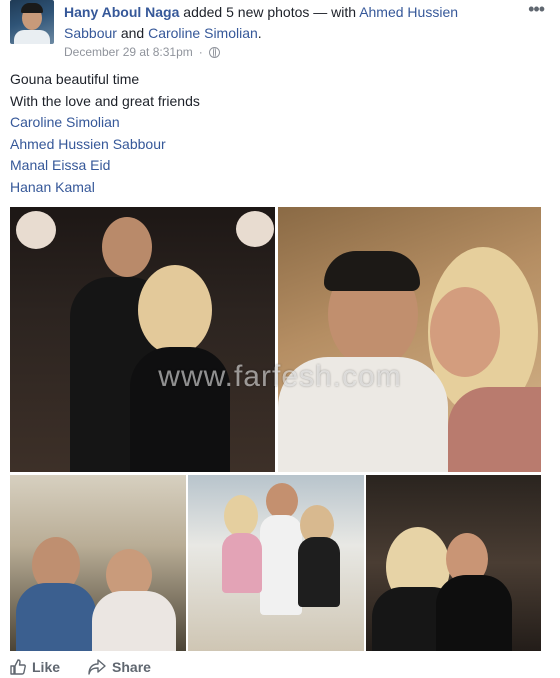 Image resolution: width=560 pixels, height=678 pixels. Describe the element at coordinates (214, 52) in the screenshot. I see `globe-icon` at that location.